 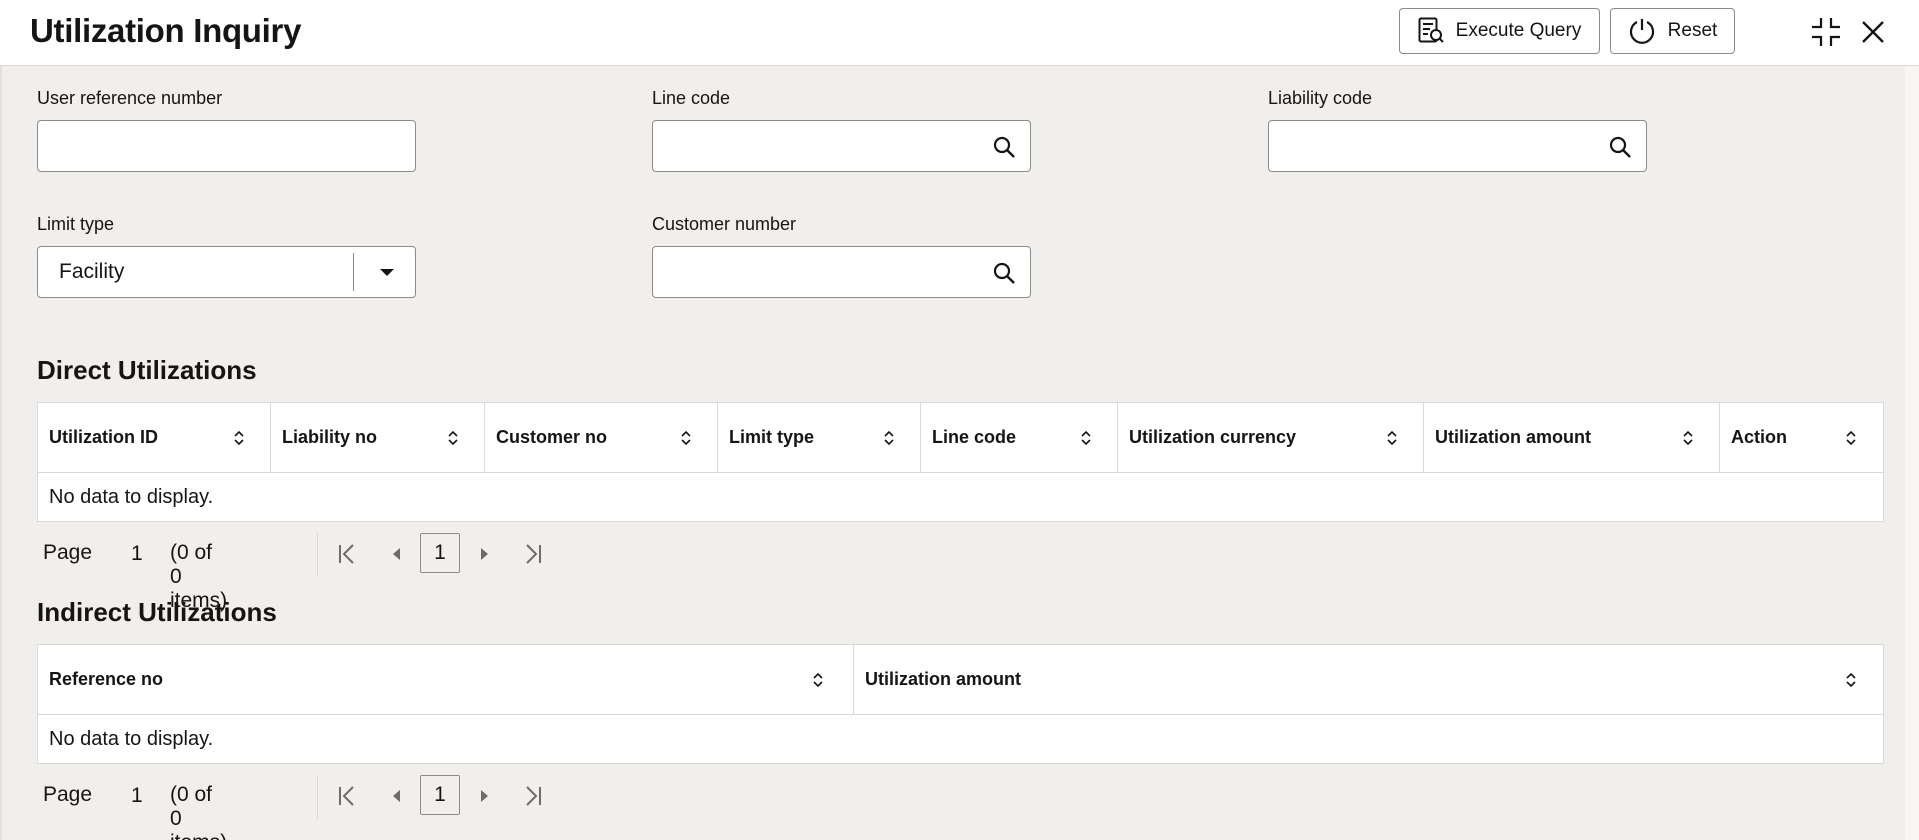 What do you see at coordinates (1912, 453) in the screenshot?
I see `scroll-edge` at bounding box center [1912, 453].